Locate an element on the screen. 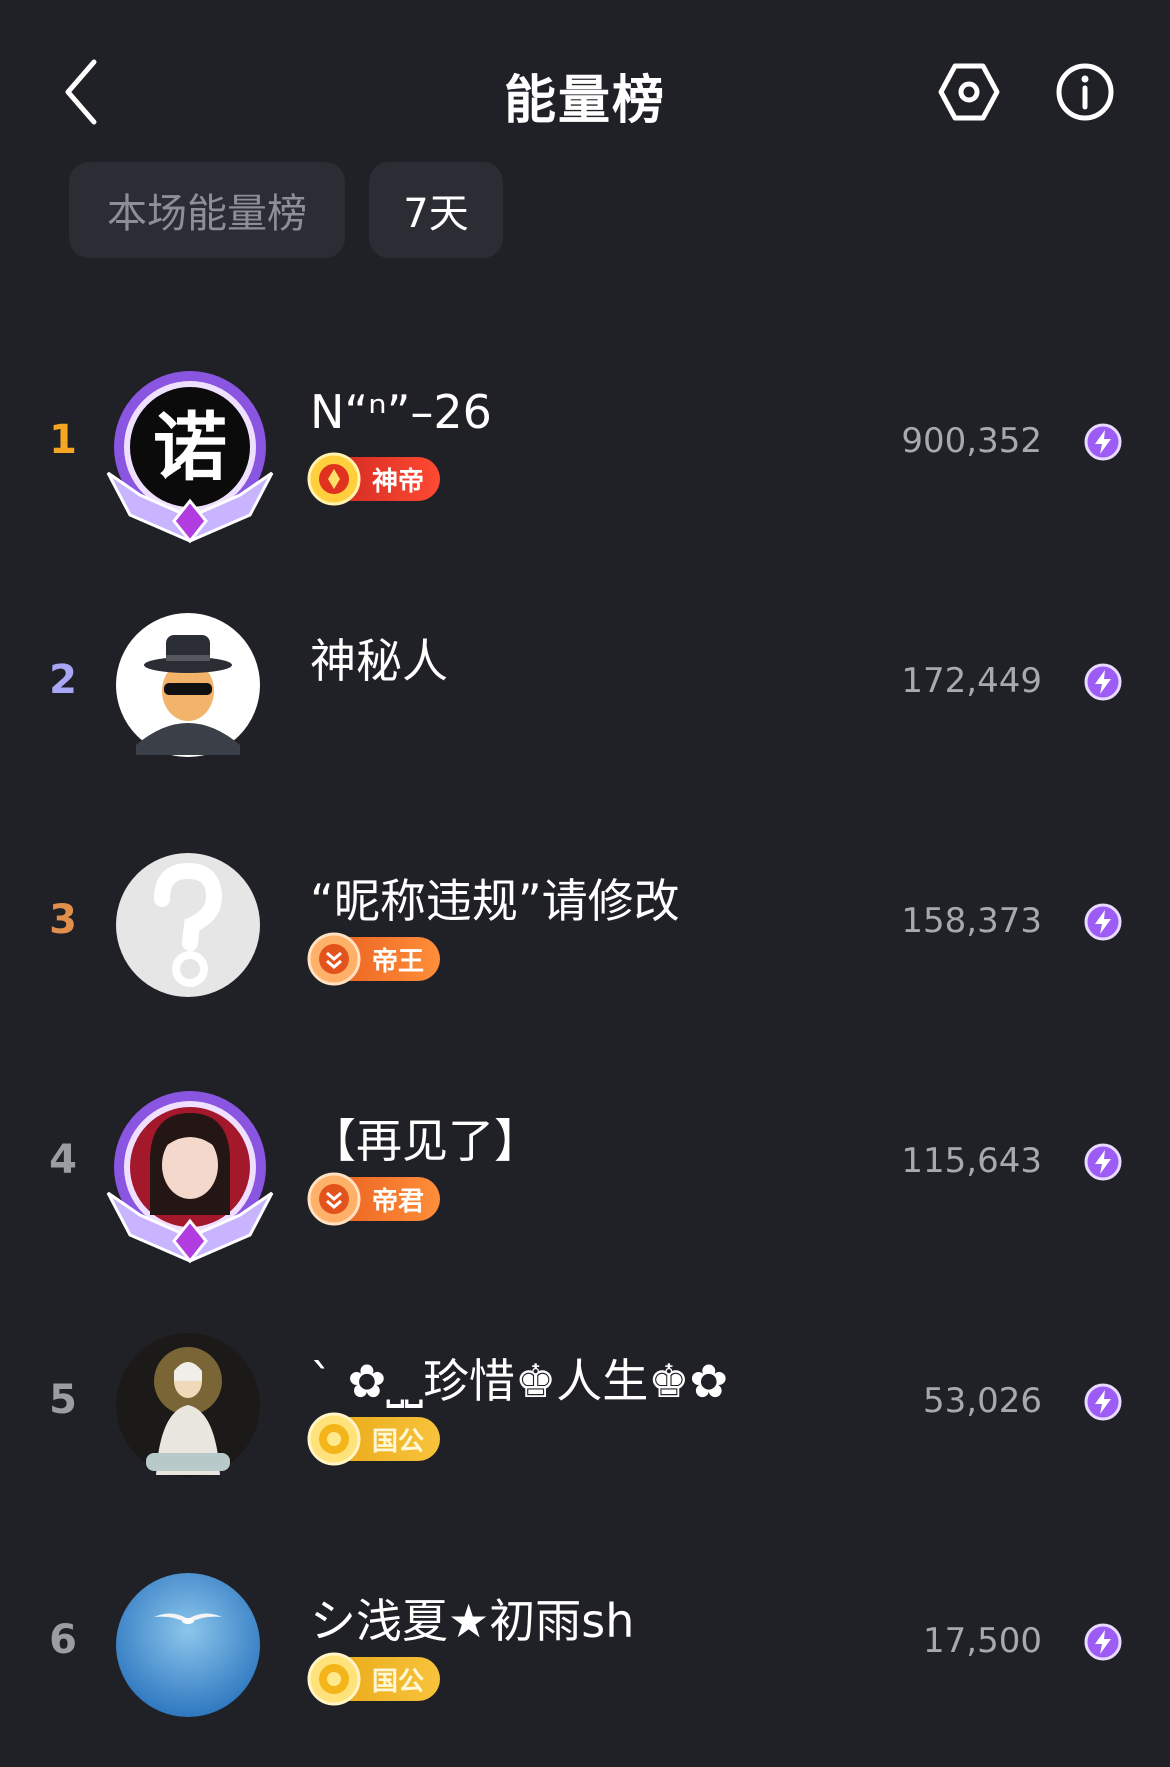 This screenshot has height=1767, width=1170. badge-label: 帝君 is located at coordinates (398, 1201).